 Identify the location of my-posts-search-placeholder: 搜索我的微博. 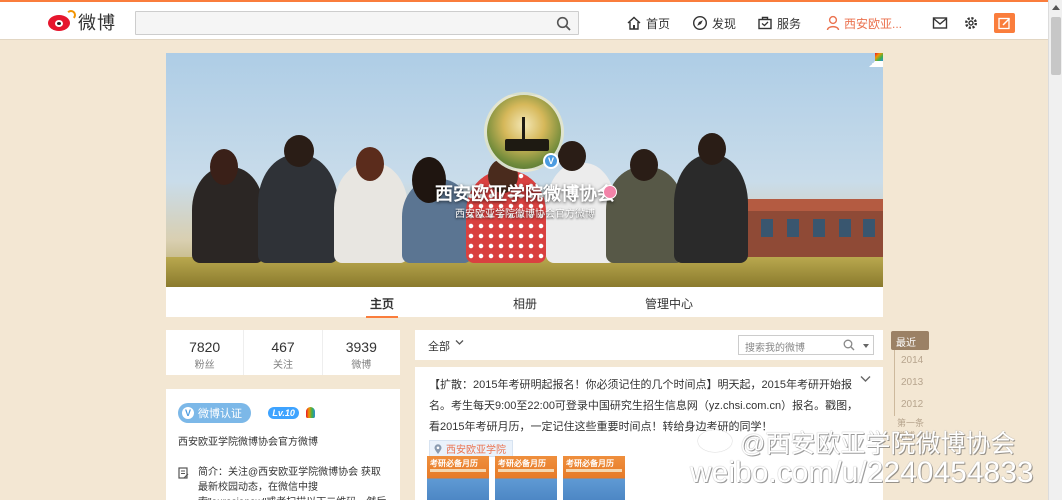
(775, 348).